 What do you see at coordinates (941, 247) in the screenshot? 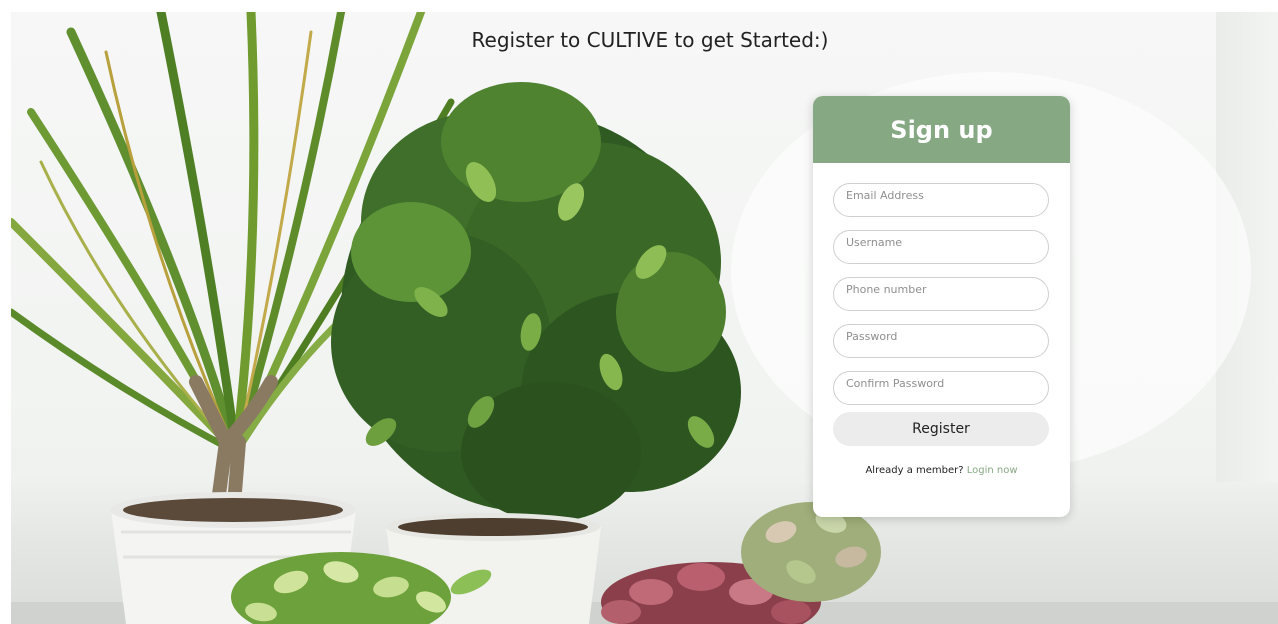
I see `username-field` at bounding box center [941, 247].